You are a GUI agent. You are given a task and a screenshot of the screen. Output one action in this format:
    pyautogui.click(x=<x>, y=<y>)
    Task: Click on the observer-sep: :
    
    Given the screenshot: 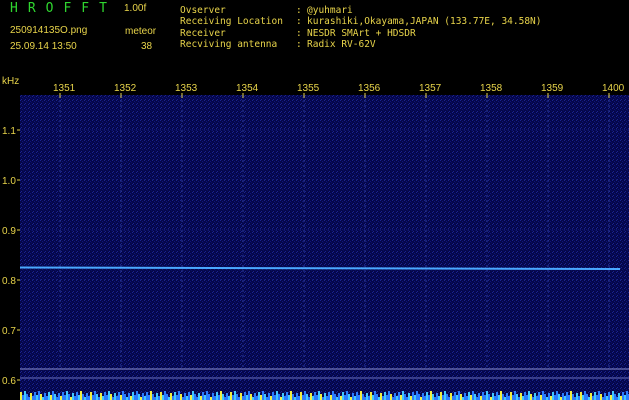 What is the action you would take?
    pyautogui.click(x=299, y=10)
    